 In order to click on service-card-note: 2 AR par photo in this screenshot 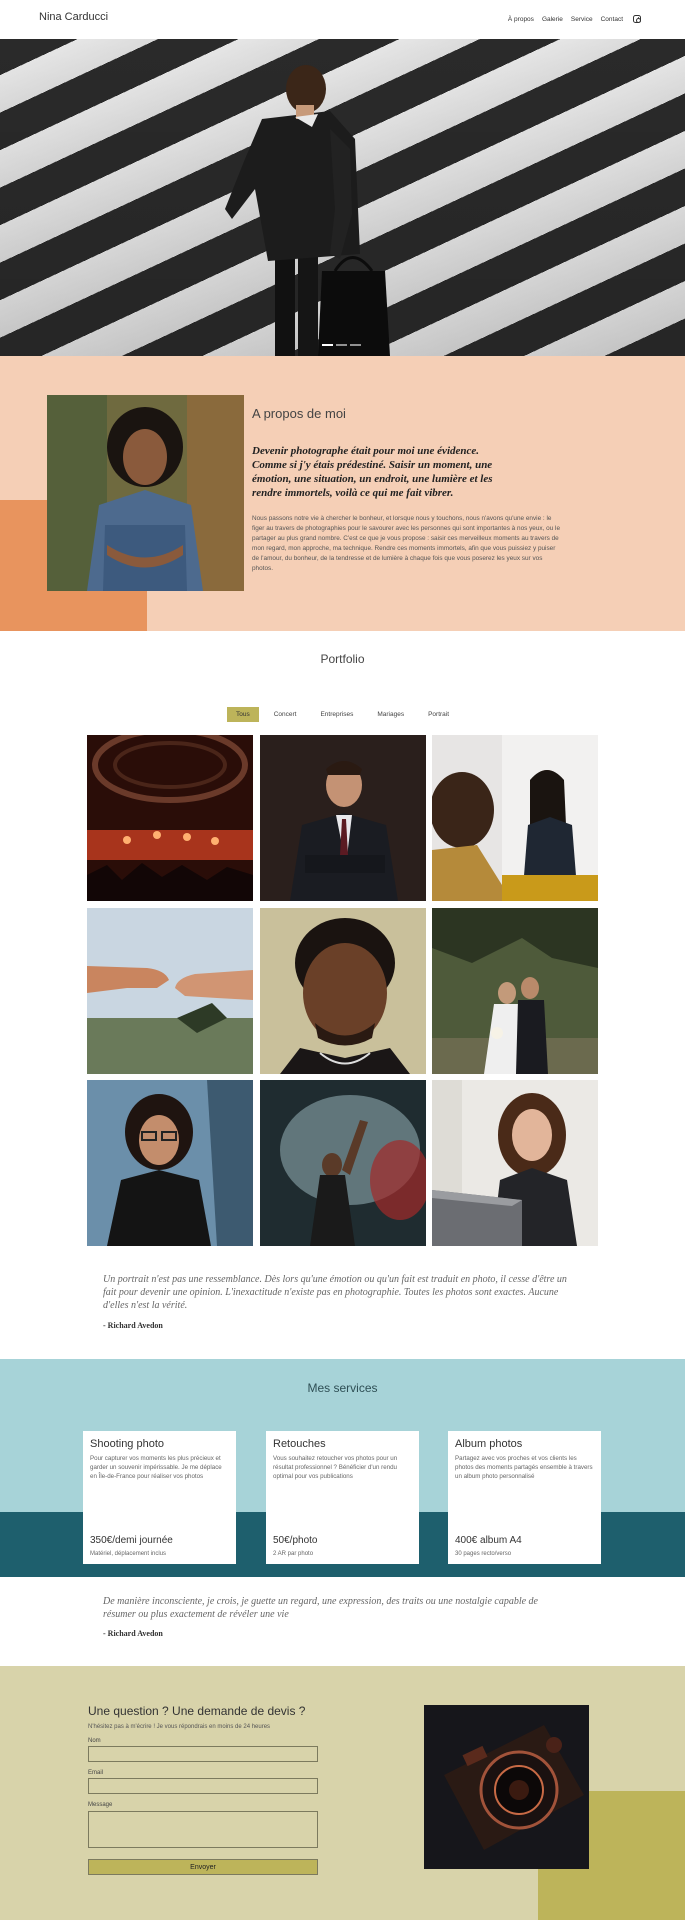, I will do `click(293, 1554)`.